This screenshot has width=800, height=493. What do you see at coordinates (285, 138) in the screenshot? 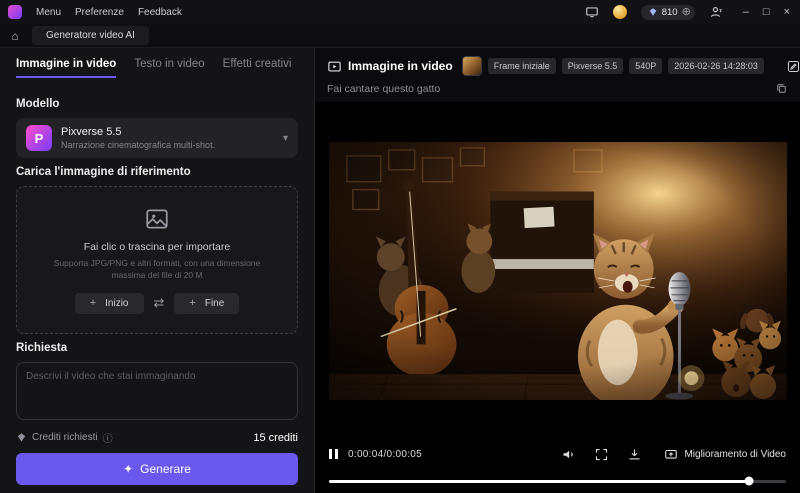
I see `chevron-down-icon: ▾` at bounding box center [285, 138].